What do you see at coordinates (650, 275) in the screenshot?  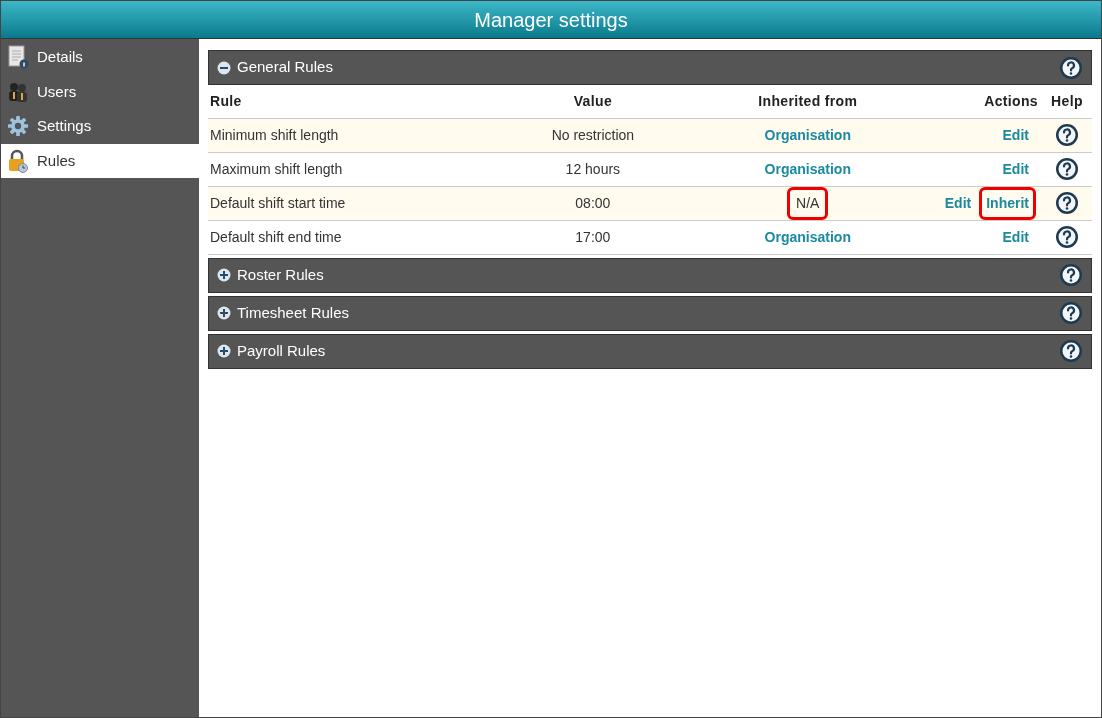 I see `section-header: Roster Rules` at bounding box center [650, 275].